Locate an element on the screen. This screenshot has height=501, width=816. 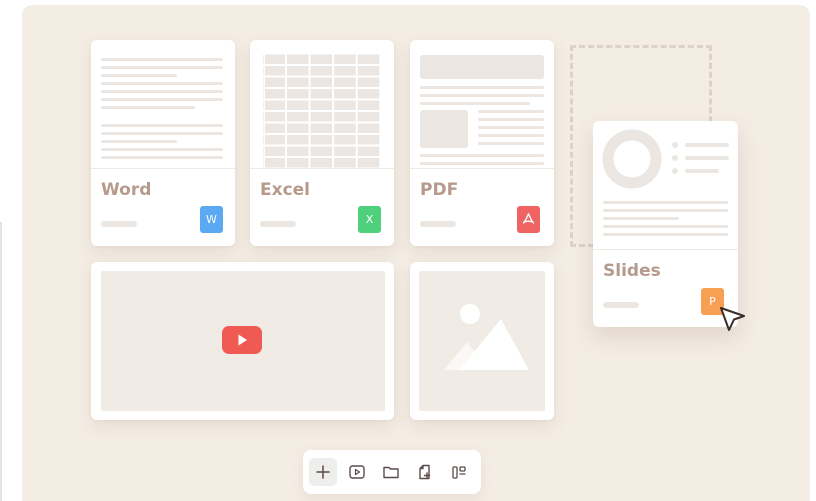
excel-file-icon: X is located at coordinates (369, 219).